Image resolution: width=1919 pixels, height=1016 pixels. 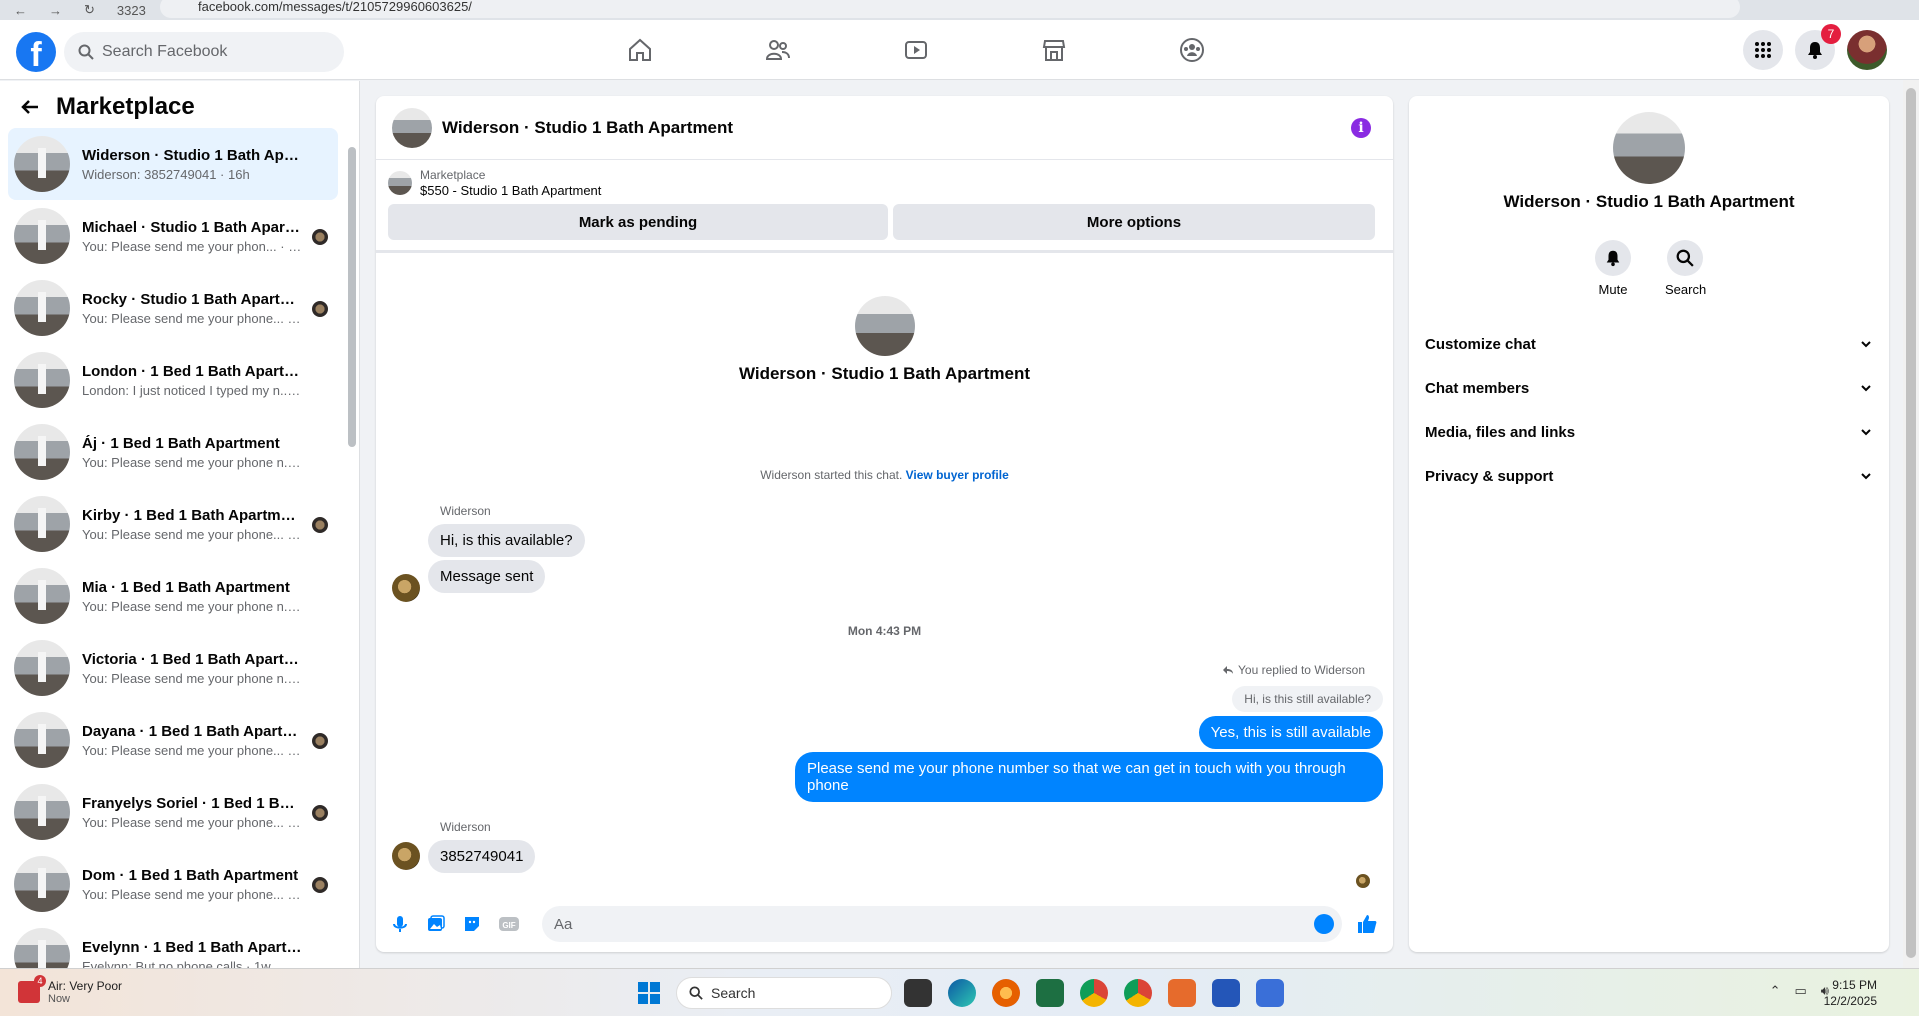 What do you see at coordinates (916, 50) in the screenshot?
I see `video-icon` at bounding box center [916, 50].